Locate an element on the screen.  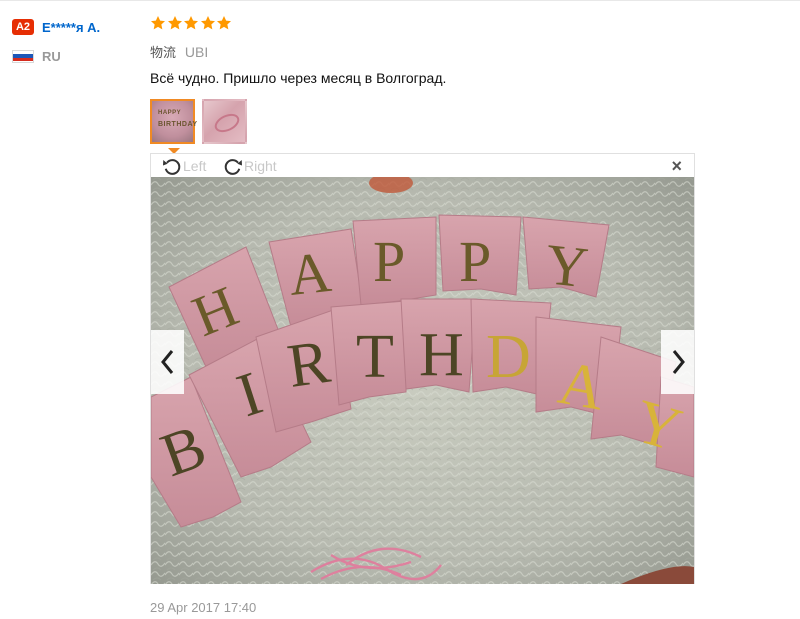
photo-letter-h: H is located at coordinates (441, 355).